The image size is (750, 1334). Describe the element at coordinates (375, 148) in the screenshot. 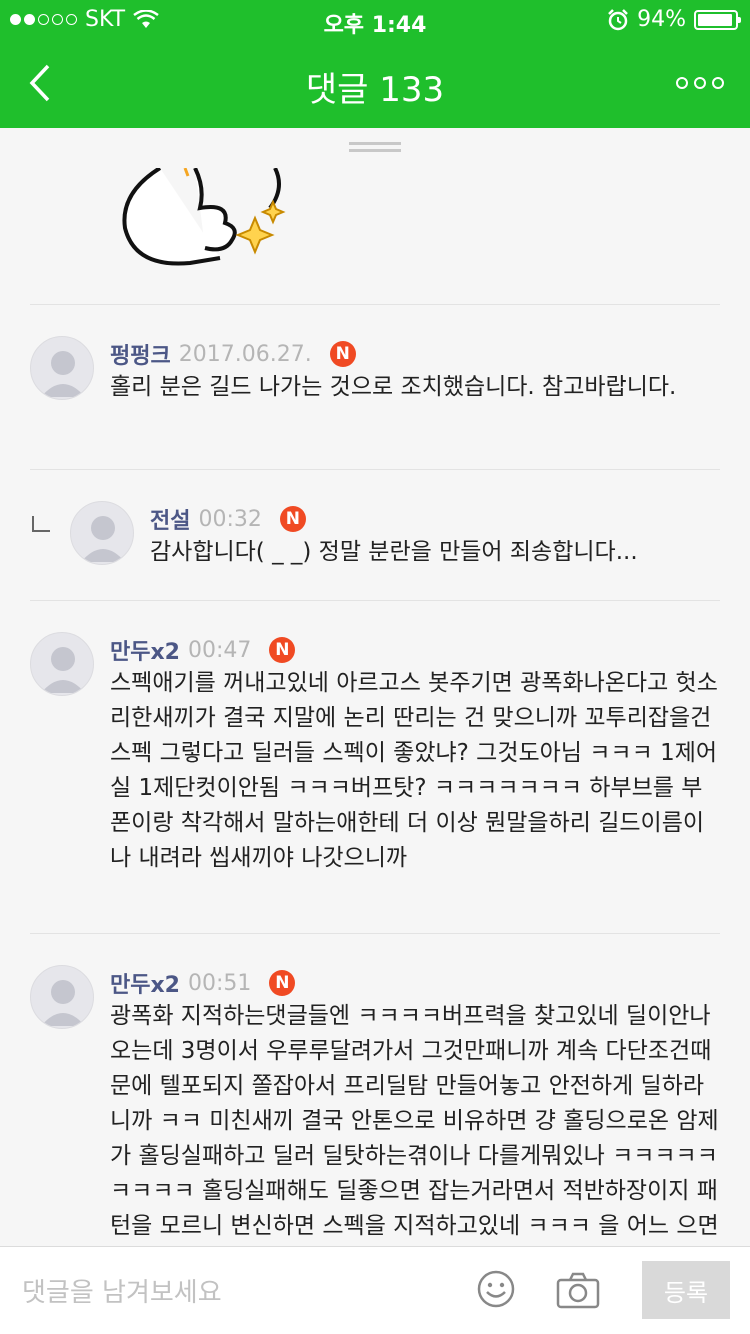

I see `drag-handle` at that location.